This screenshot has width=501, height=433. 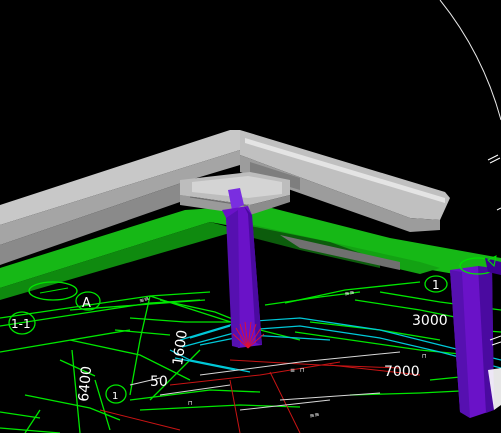 What do you see at coordinates (159, 382) in the screenshot?
I see `dim-label-50: 50` at bounding box center [159, 382].